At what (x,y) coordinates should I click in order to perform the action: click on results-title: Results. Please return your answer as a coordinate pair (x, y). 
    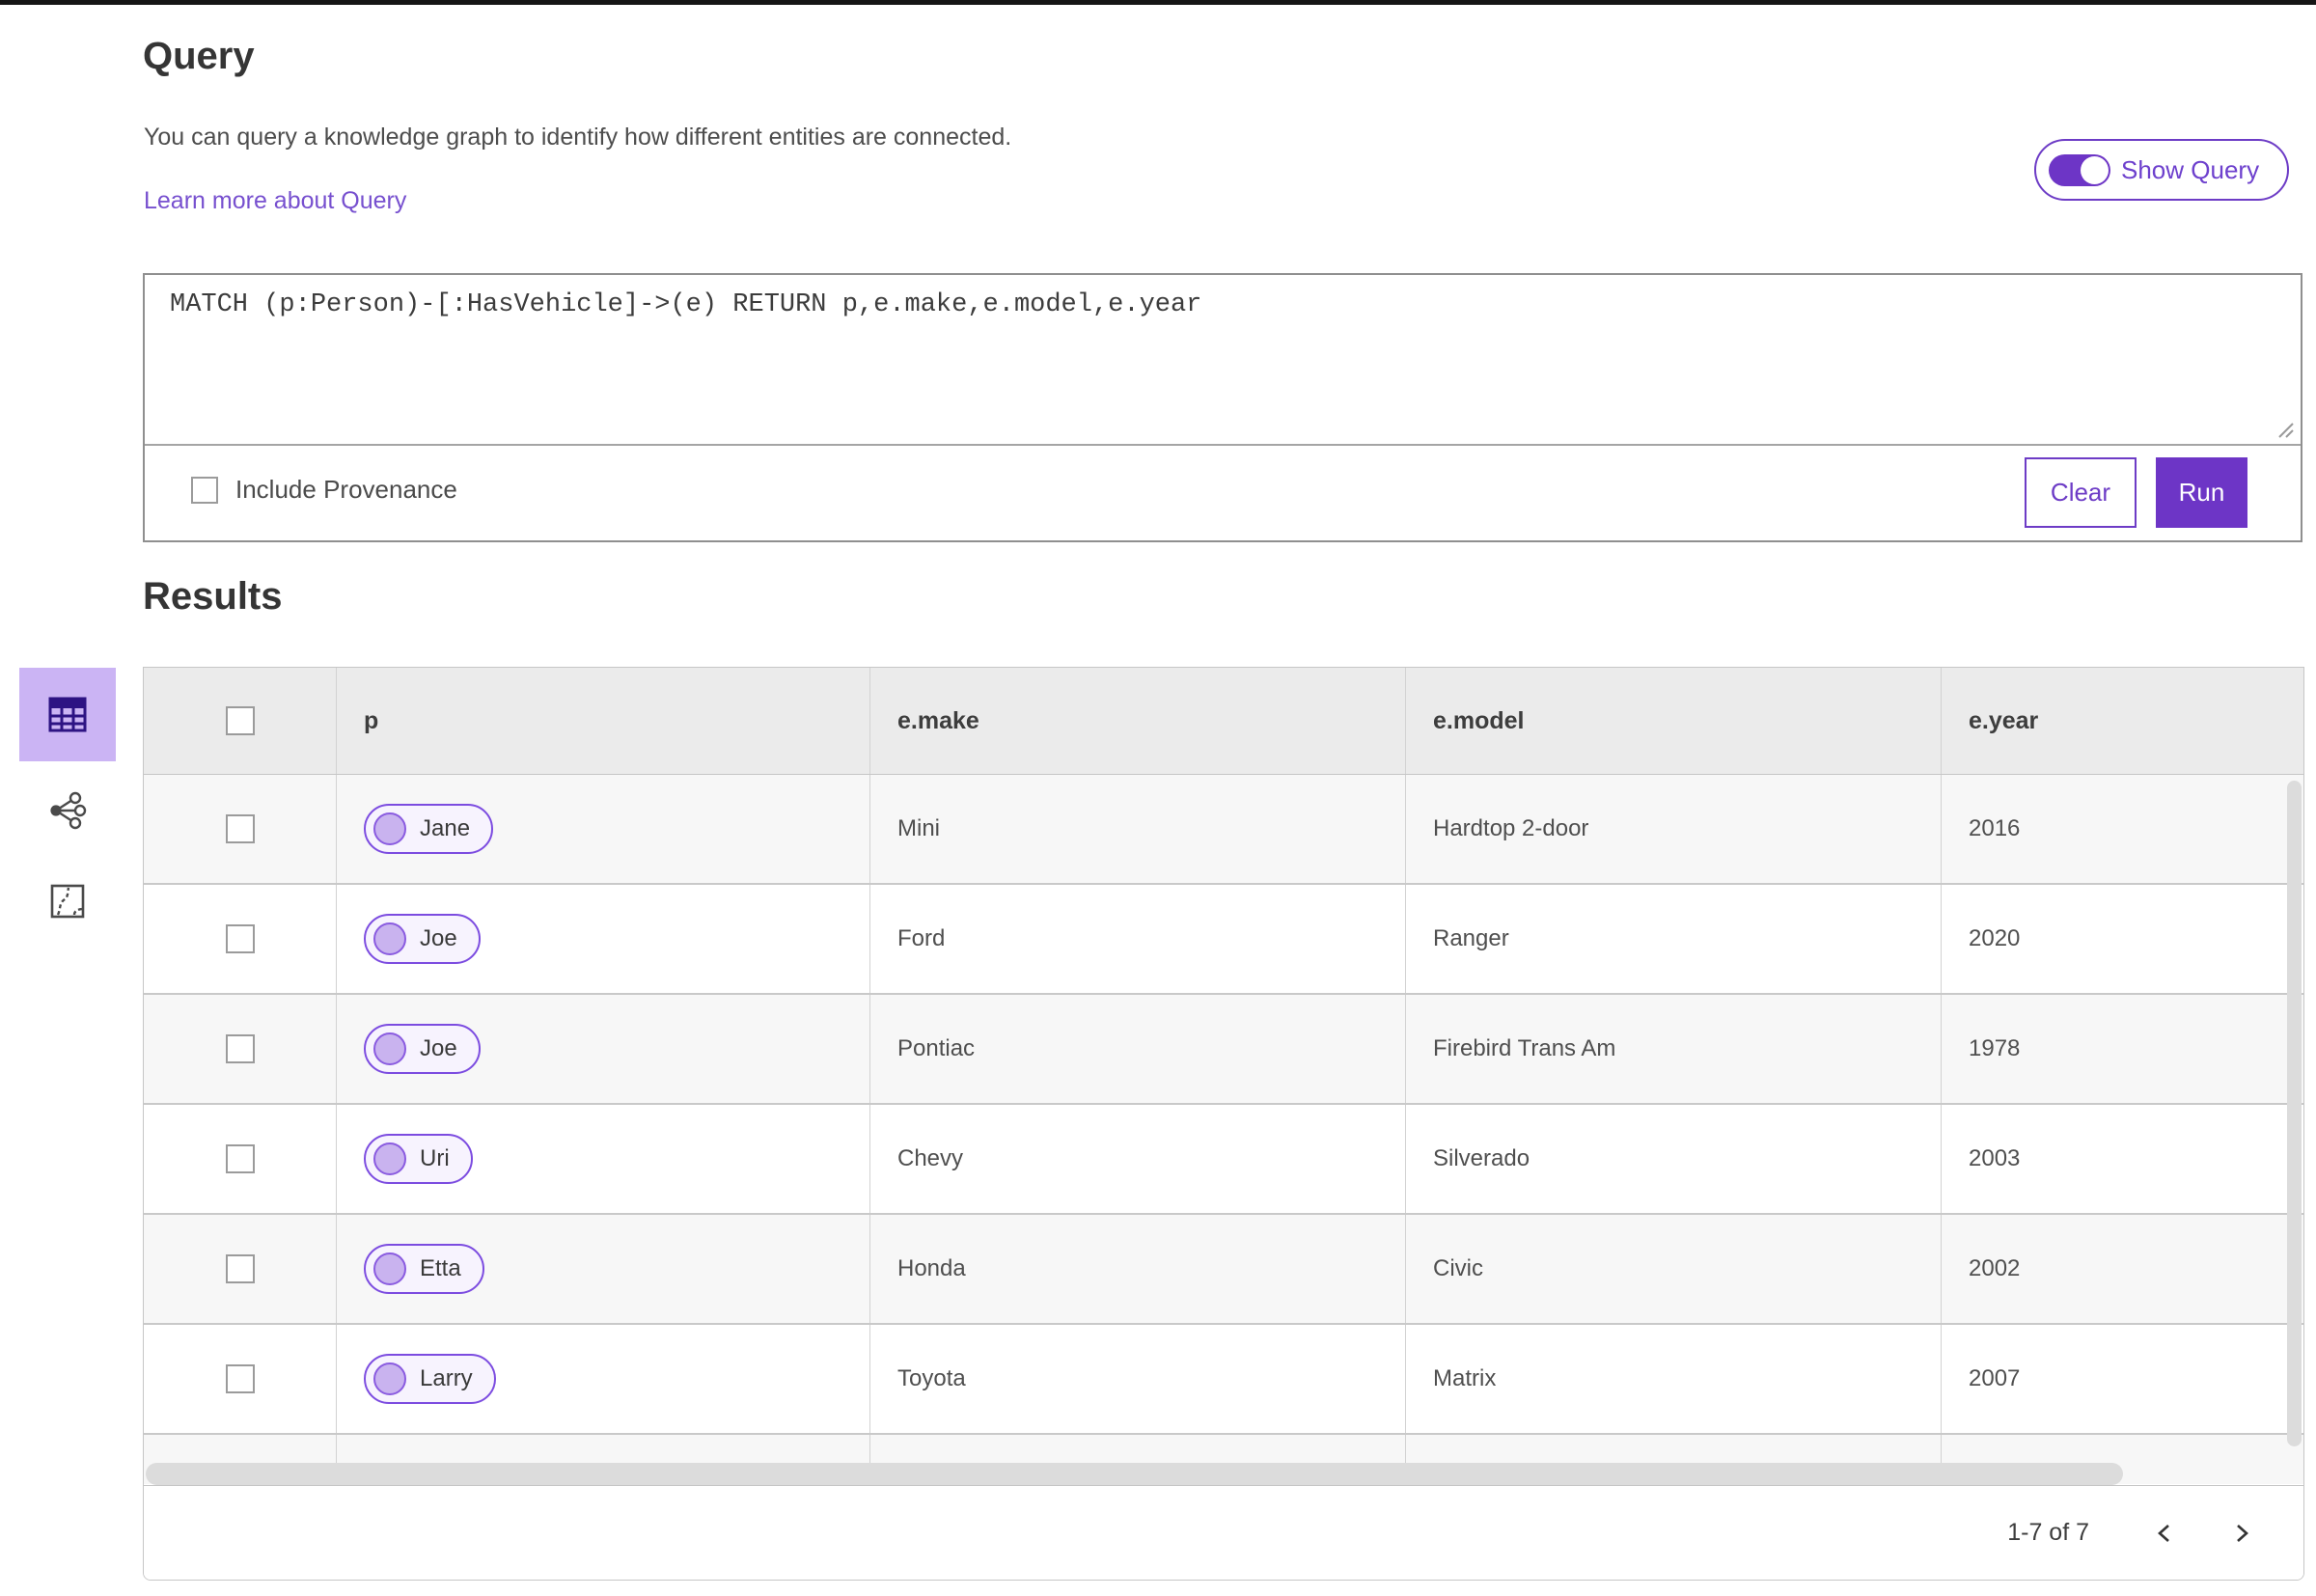
    Looking at the image, I should click on (213, 596).